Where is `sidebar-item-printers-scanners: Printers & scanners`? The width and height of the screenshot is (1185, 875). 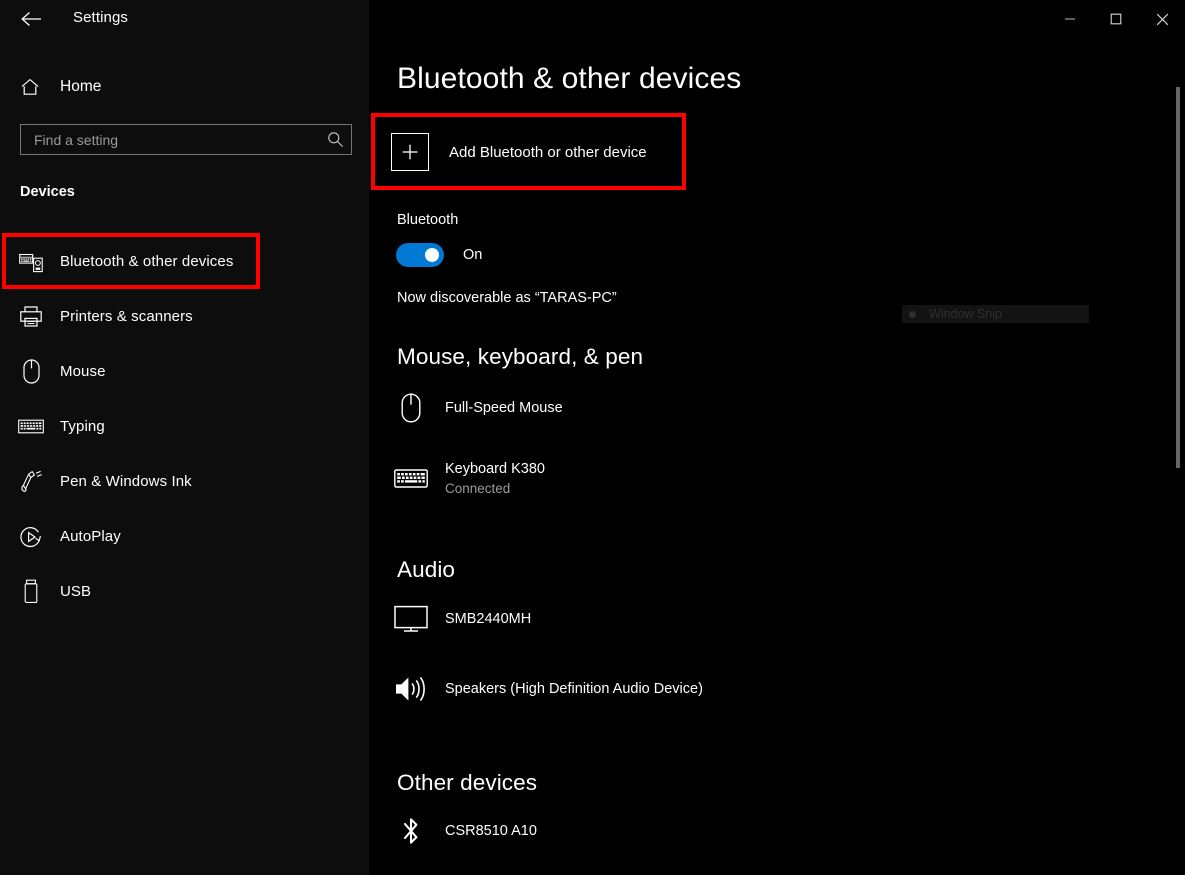
sidebar-item-printers-scanners: Printers & scanners is located at coordinates (177, 316).